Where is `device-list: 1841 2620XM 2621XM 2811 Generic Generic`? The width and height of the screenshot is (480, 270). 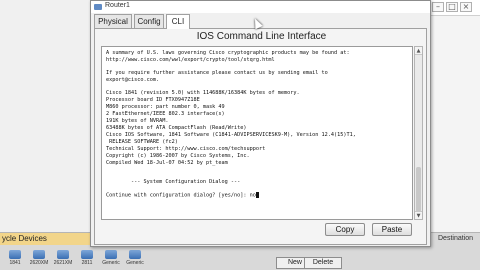 device-list: 1841 2620XM 2621XM 2811 Generic Generic is located at coordinates (75, 259).